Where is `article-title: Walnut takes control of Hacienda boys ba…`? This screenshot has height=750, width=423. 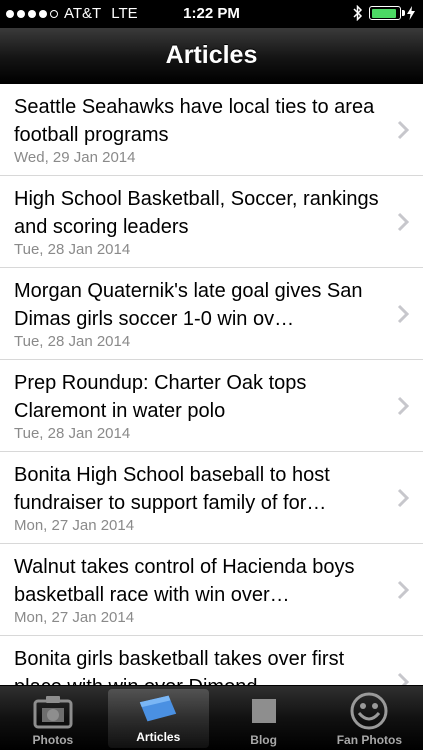
article-title: Walnut takes control of Hacienda boys ba… is located at coordinates (184, 581).